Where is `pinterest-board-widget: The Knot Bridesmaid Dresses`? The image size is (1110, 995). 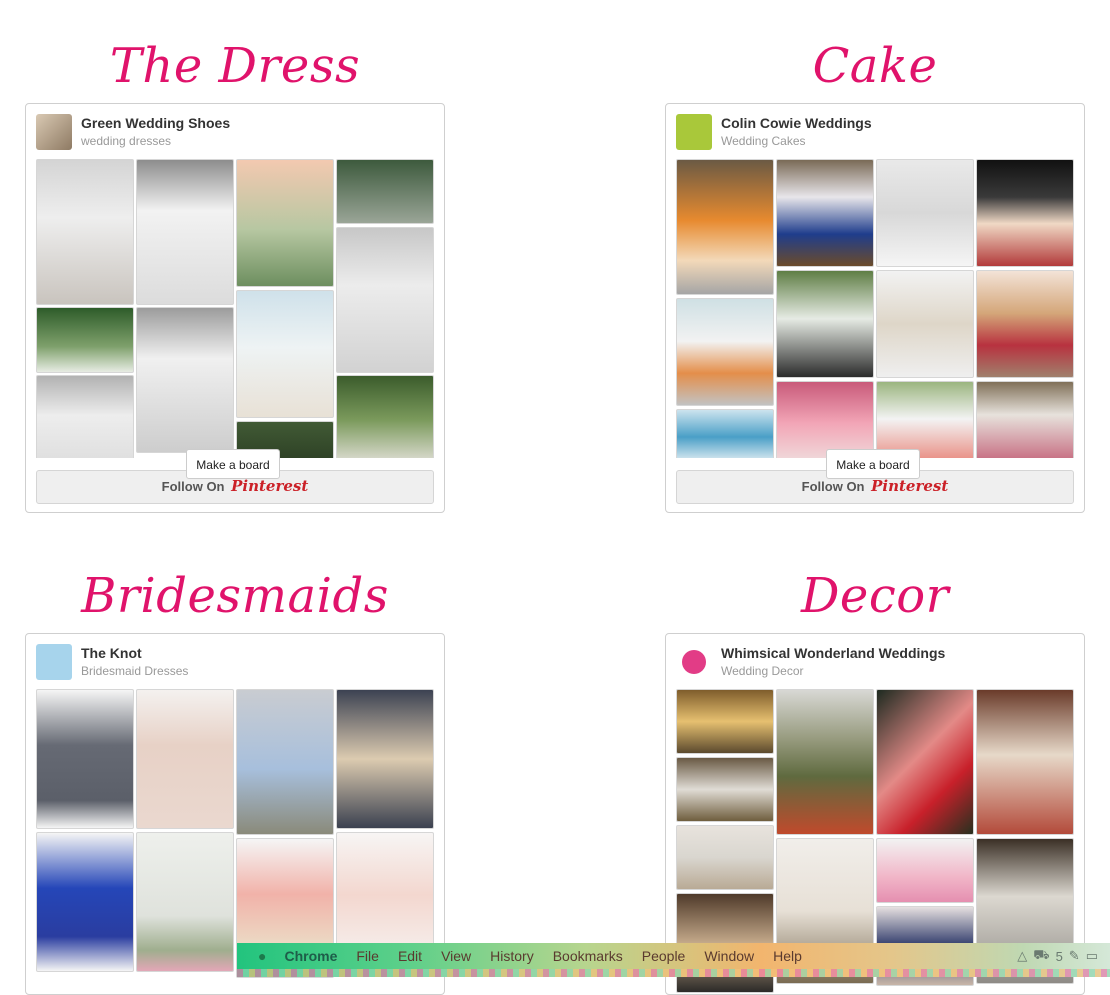
pinterest-board-widget: The Knot Bridesmaid Dresses is located at coordinates (235, 814).